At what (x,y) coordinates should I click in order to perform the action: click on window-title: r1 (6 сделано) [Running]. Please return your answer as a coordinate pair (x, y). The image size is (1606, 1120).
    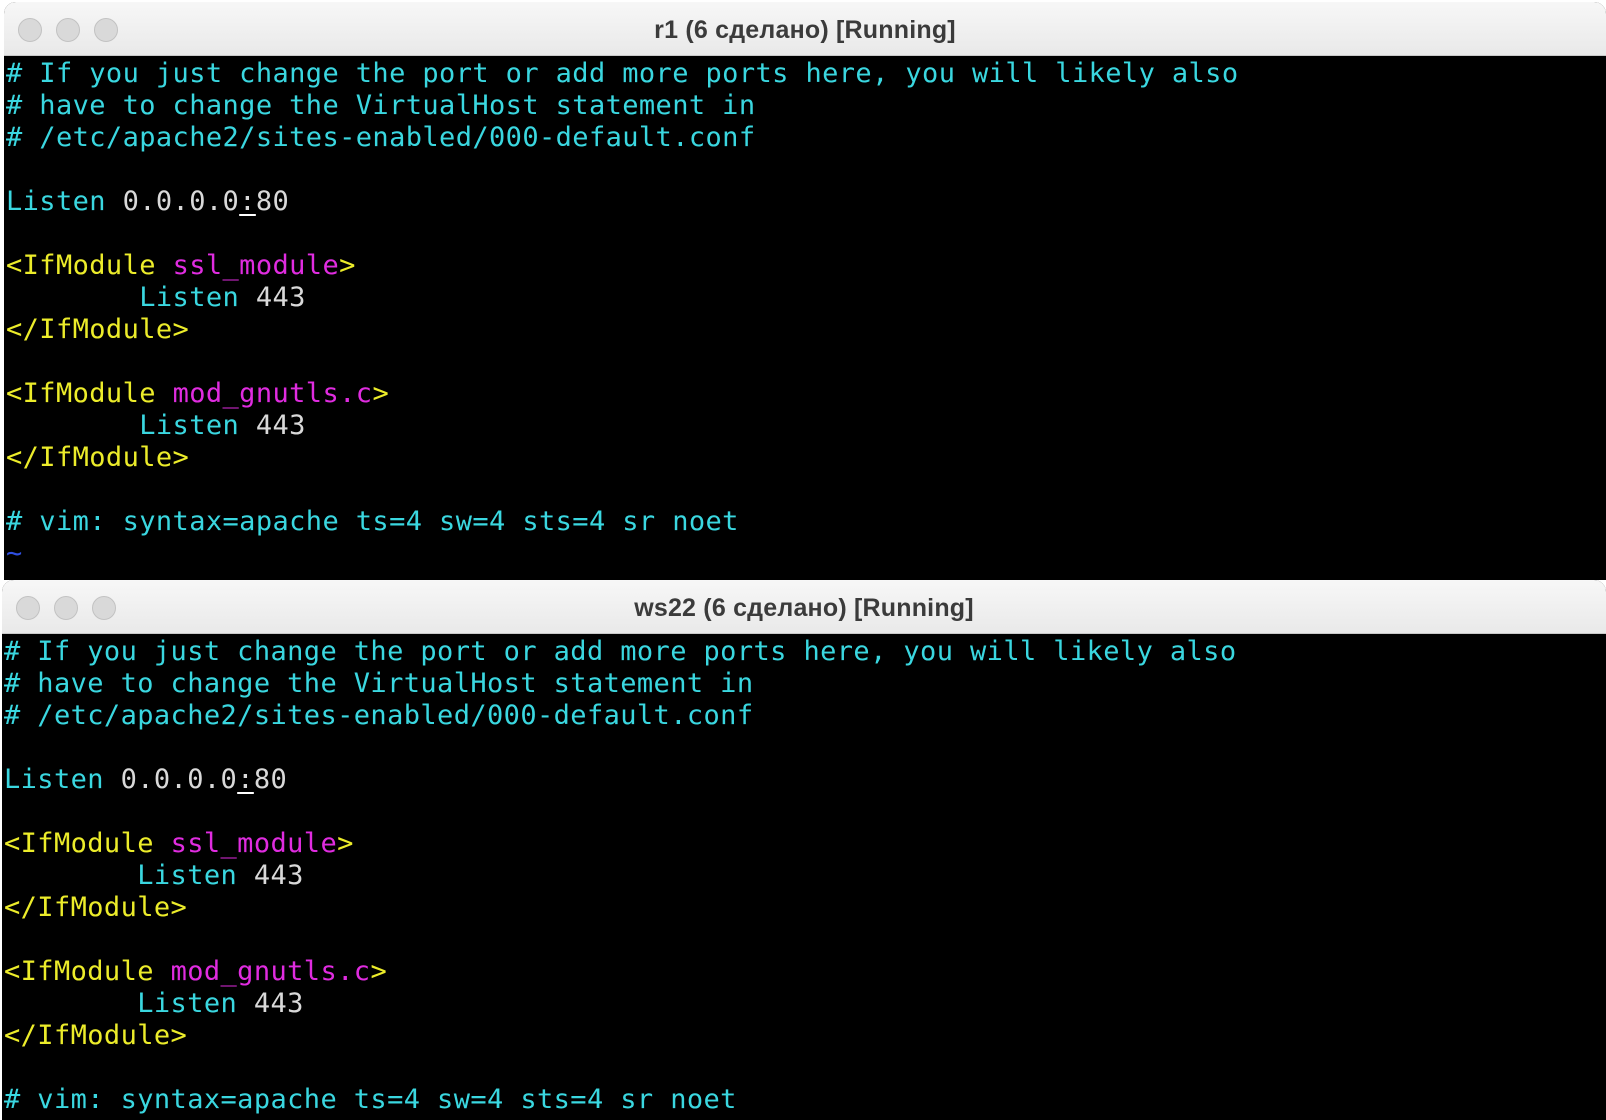
    Looking at the image, I should click on (805, 30).